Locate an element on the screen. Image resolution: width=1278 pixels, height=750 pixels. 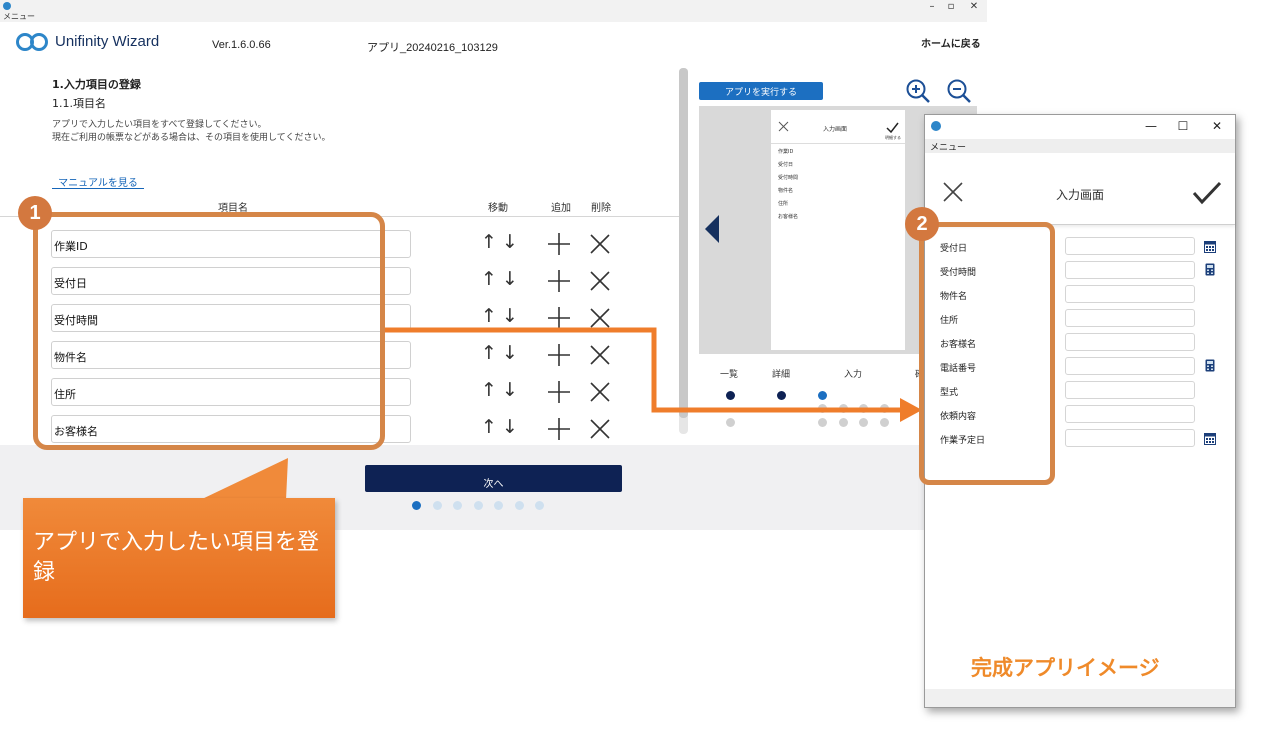
complete-app-label: 完成アプリイメージ is located at coordinates (1065, 668).